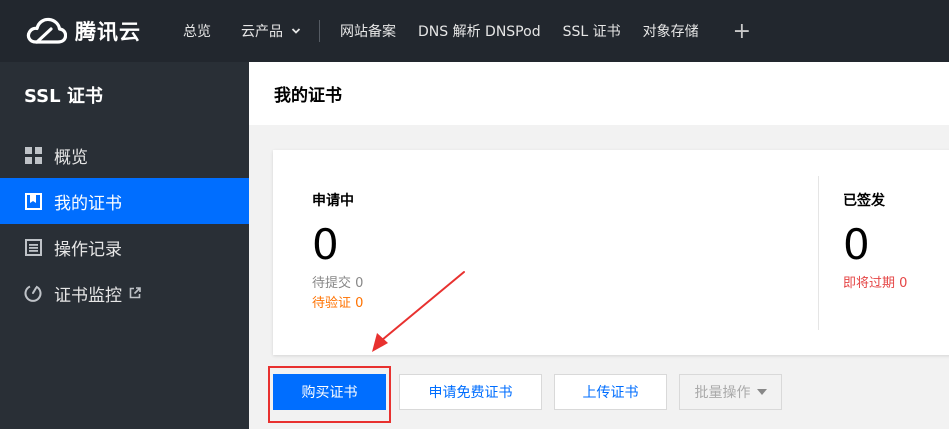  Describe the element at coordinates (875, 245) in the screenshot. I see `stat-issued-count: 0` at that location.